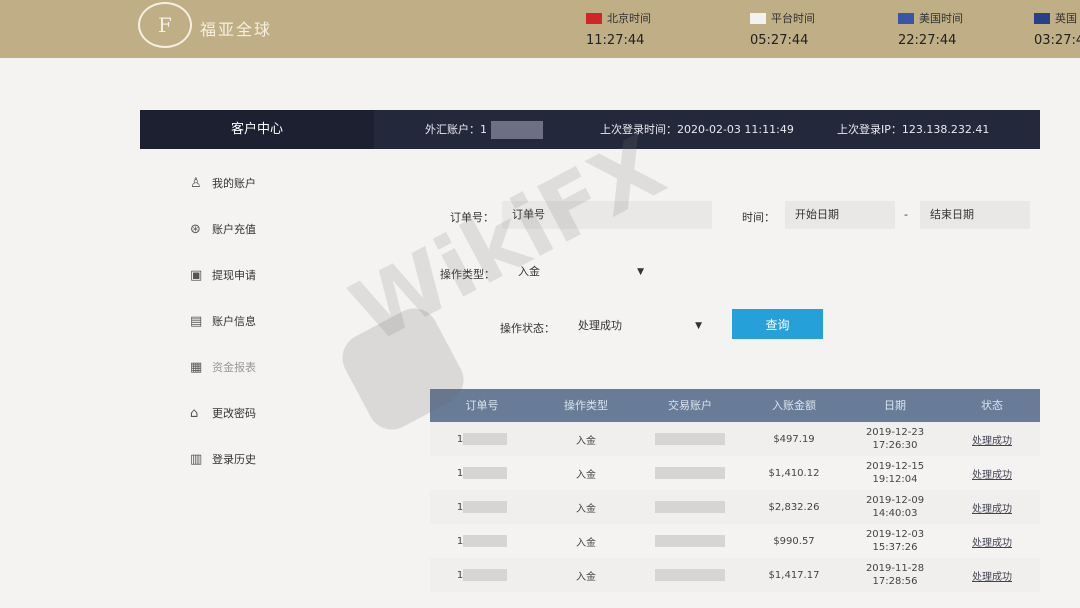 This screenshot has height=608, width=1080. What do you see at coordinates (1042, 18) in the screenshot?
I see `uk-flag-icon` at bounding box center [1042, 18].